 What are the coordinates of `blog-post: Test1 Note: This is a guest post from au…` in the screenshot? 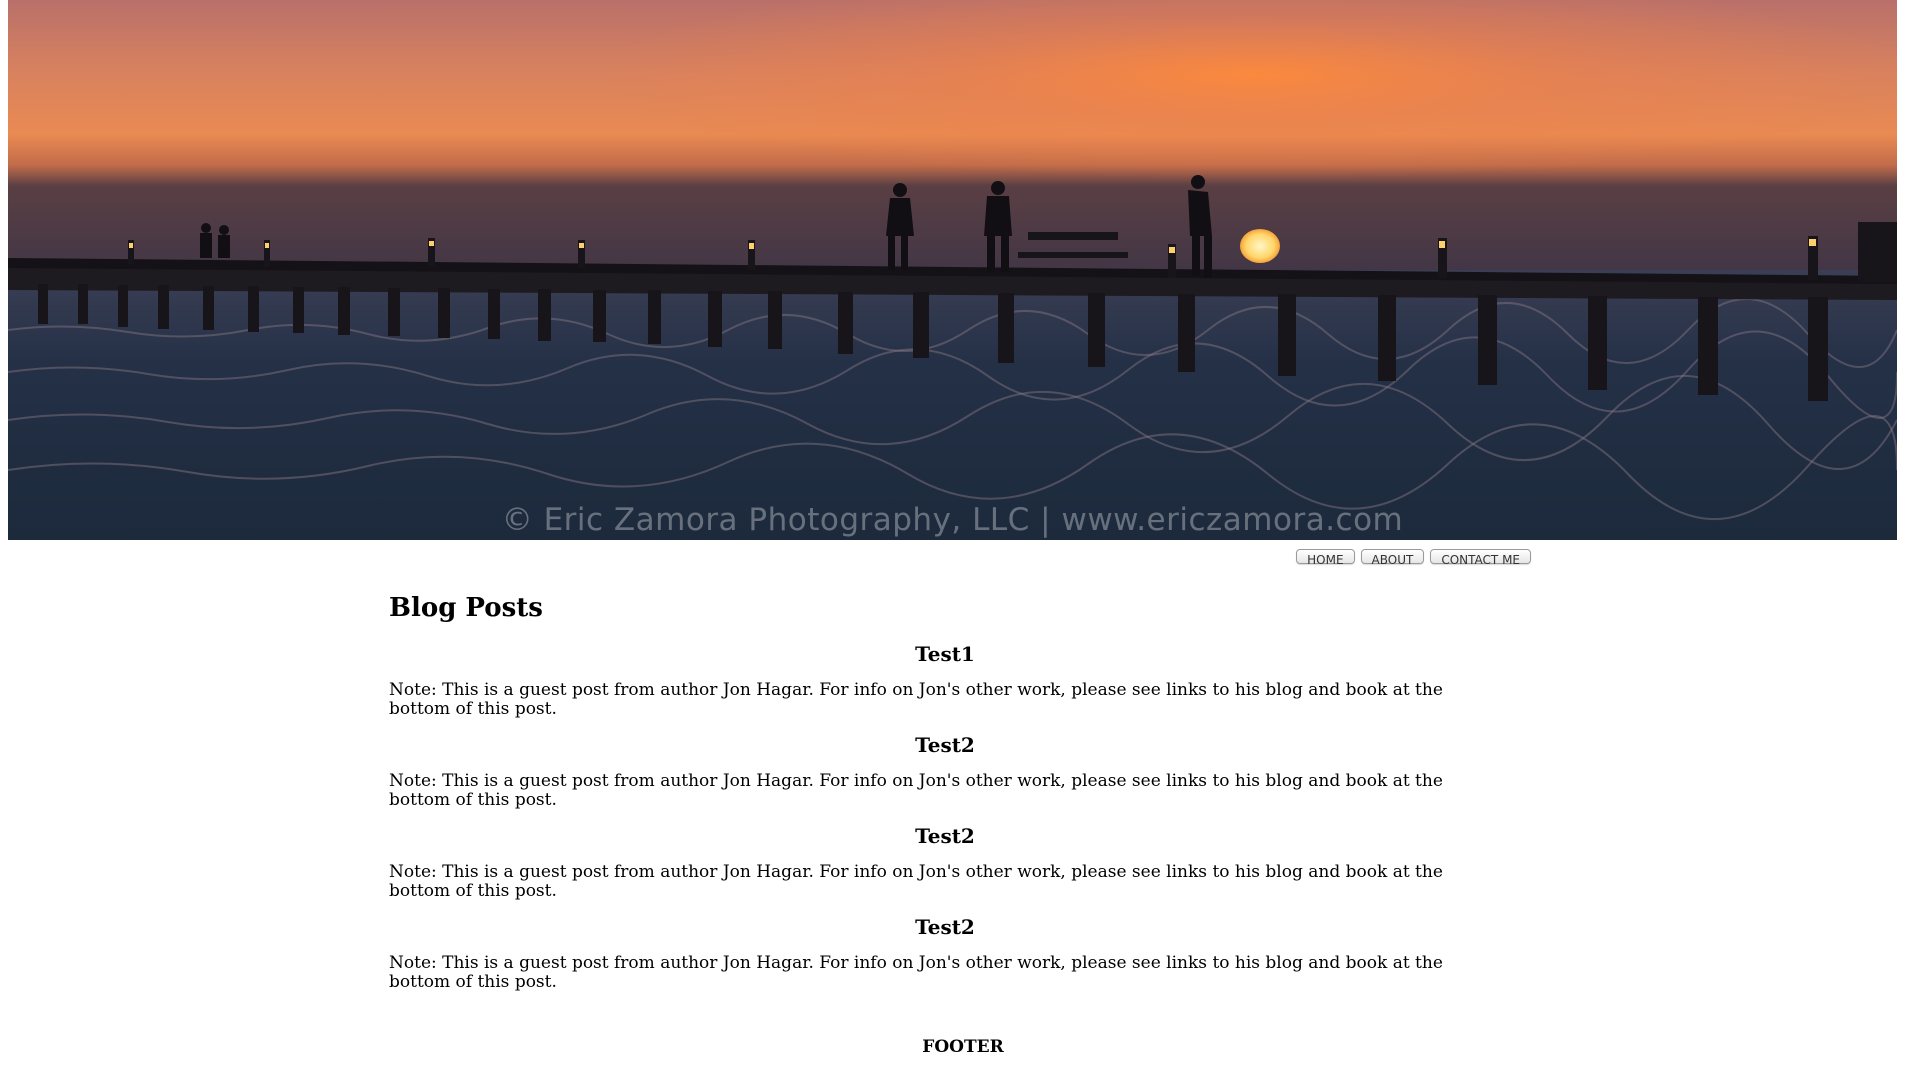 It's located at (945, 680).